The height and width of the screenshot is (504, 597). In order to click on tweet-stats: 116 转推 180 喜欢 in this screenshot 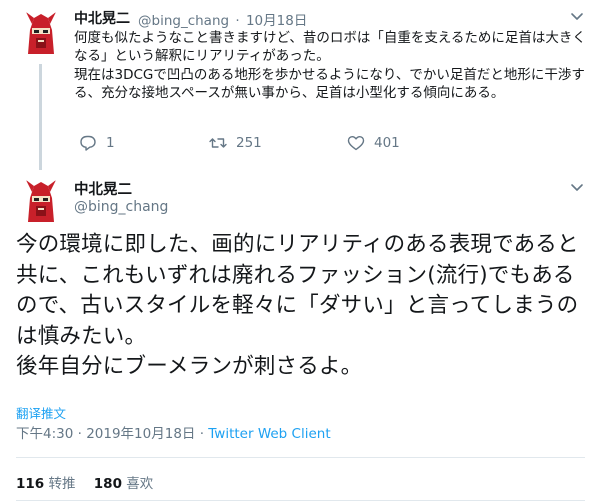, I will do `click(91, 482)`.